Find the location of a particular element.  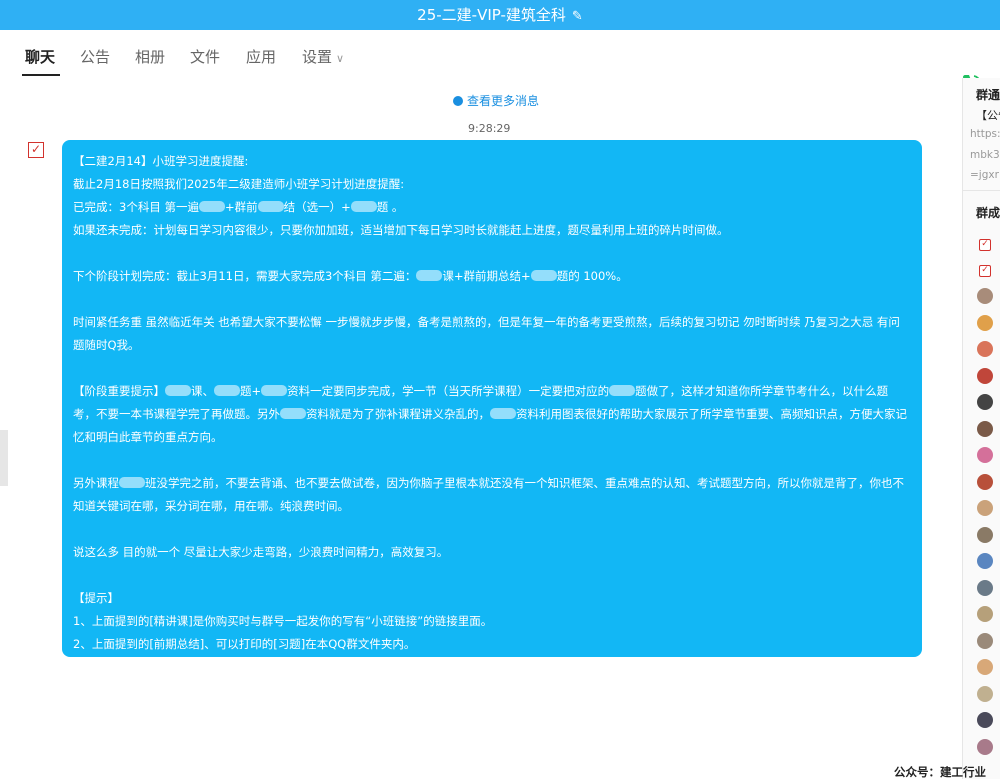

message-text: 结（选一）+ is located at coordinates (317, 207).